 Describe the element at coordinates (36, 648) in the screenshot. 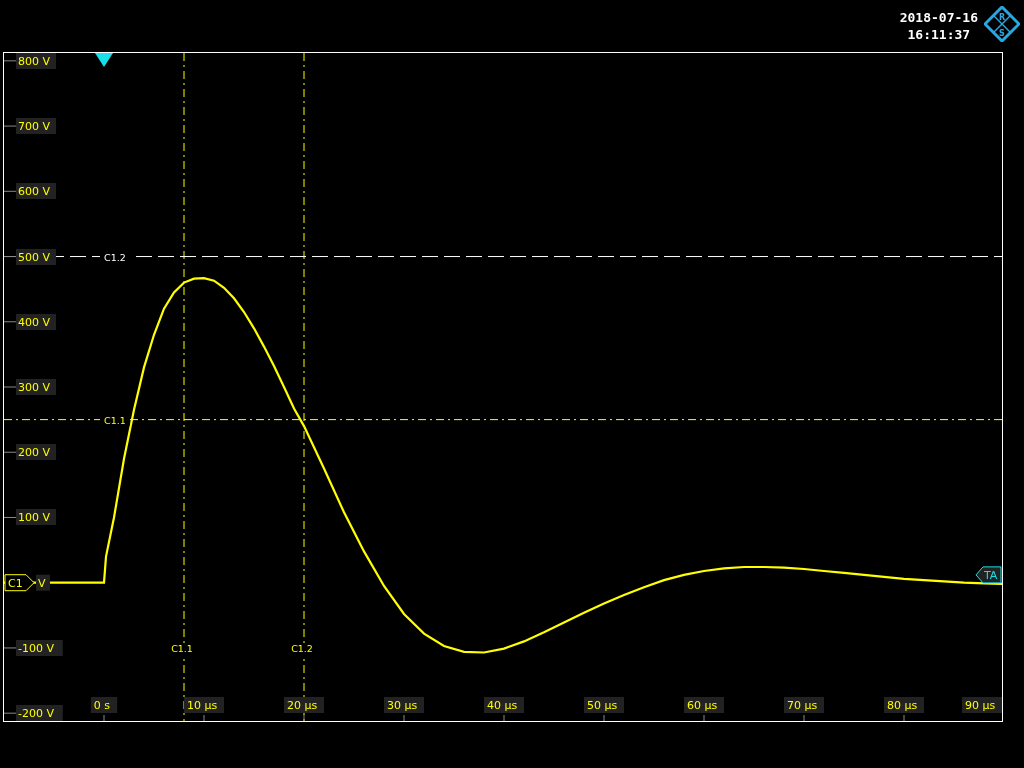

I see `y-tick-label: -100 V` at that location.